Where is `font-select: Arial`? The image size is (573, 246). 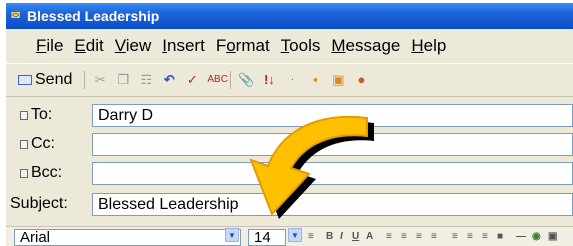 font-select: Arial is located at coordinates (127, 237).